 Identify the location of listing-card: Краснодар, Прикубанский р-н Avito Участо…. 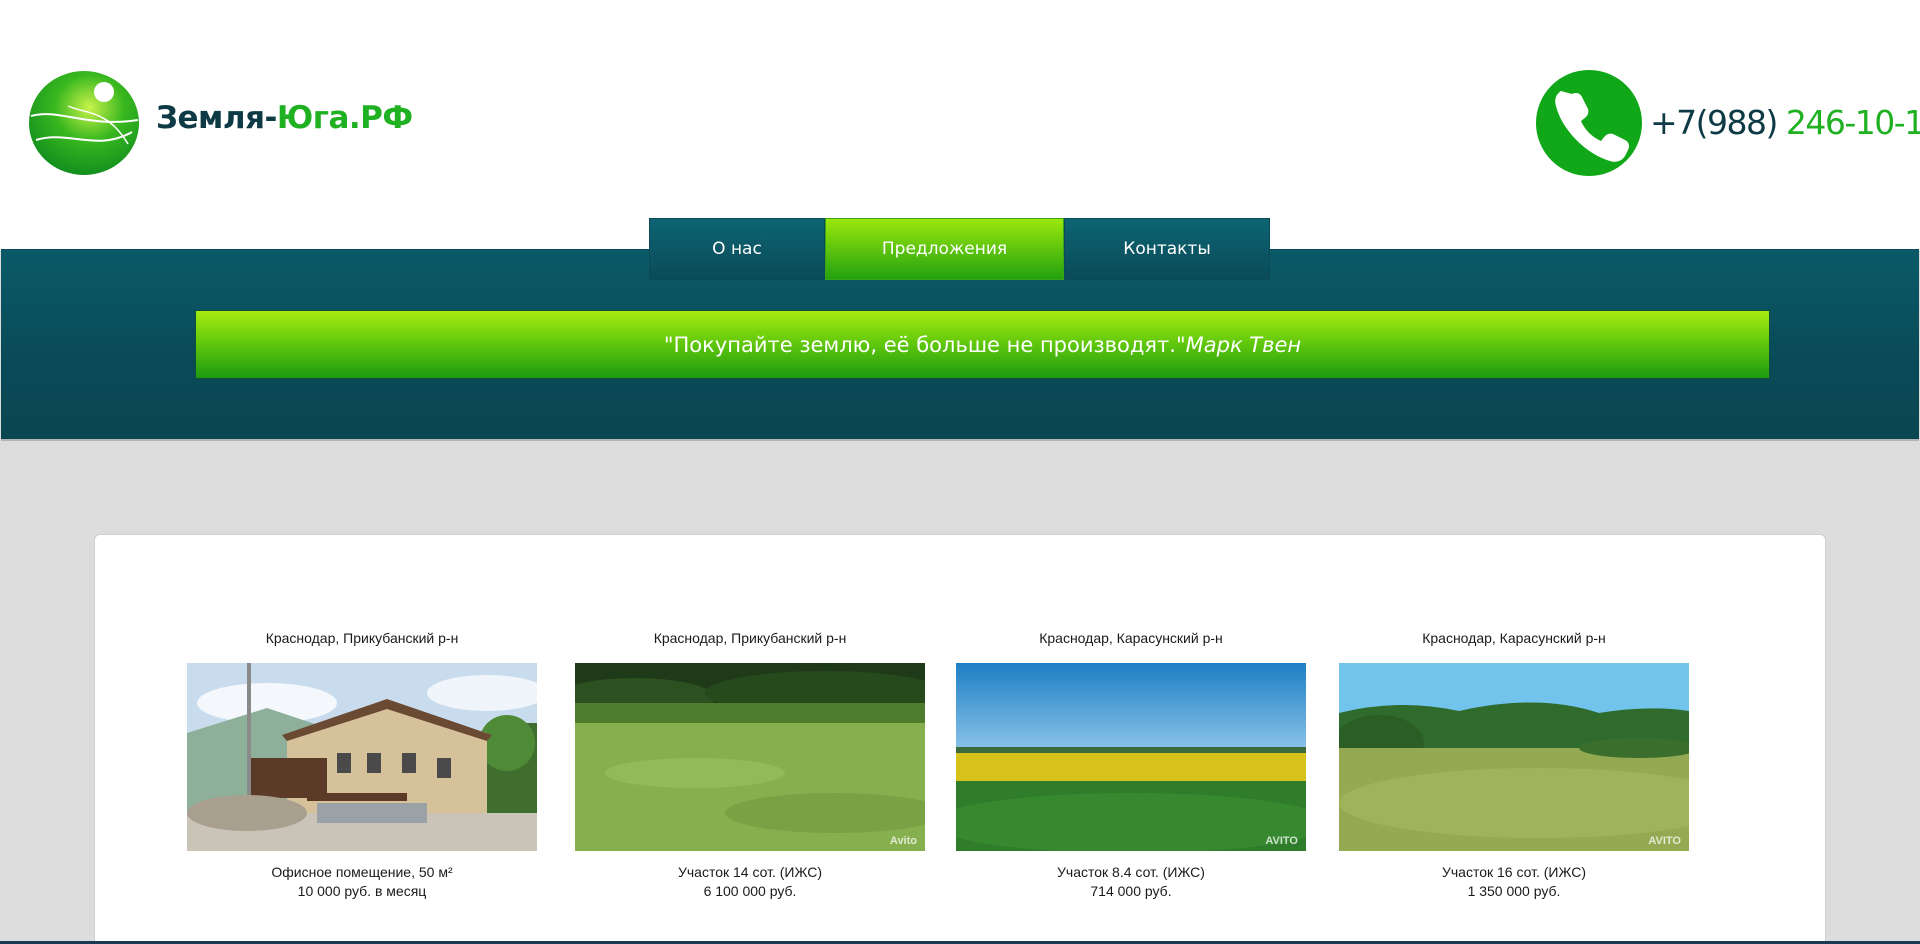
(750, 765).